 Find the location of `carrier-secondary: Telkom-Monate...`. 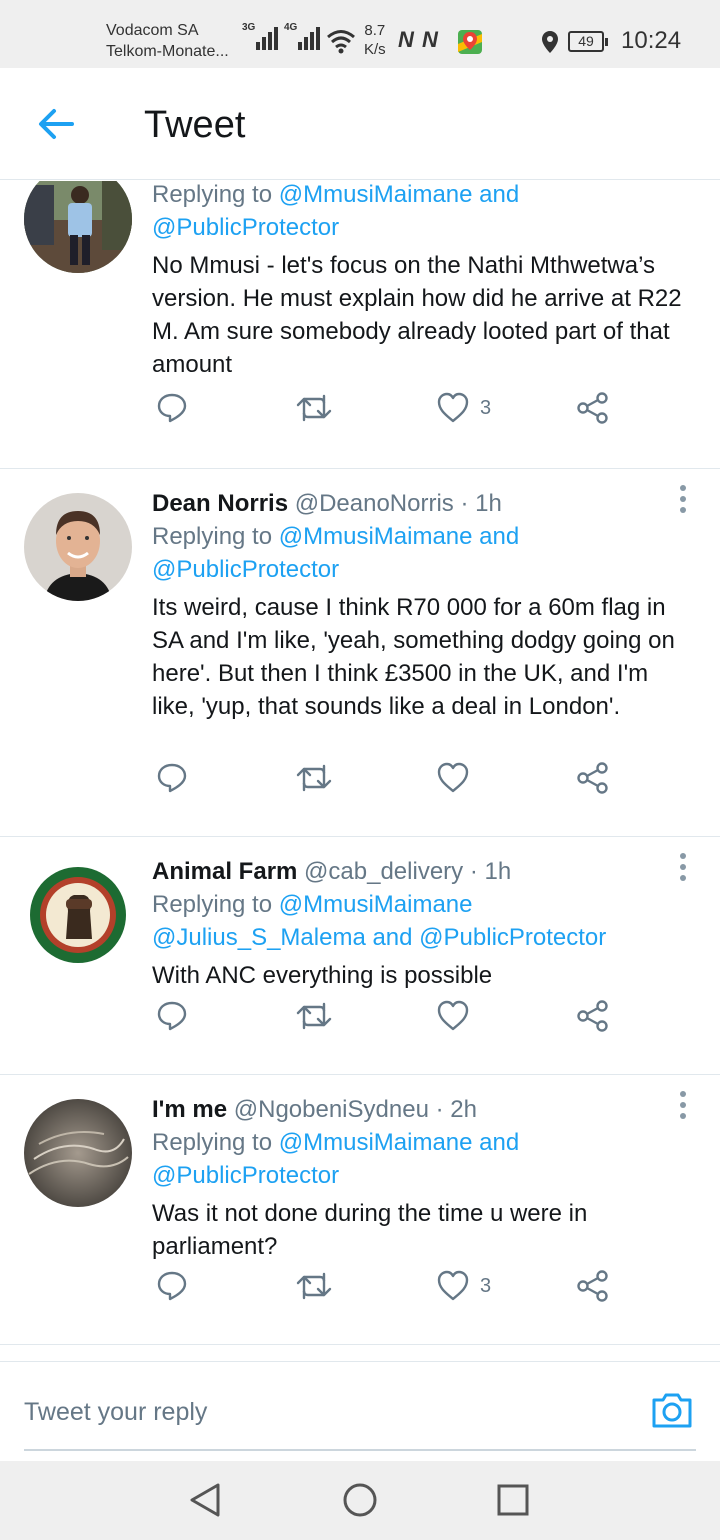

carrier-secondary: Telkom-Monate... is located at coordinates (167, 51).